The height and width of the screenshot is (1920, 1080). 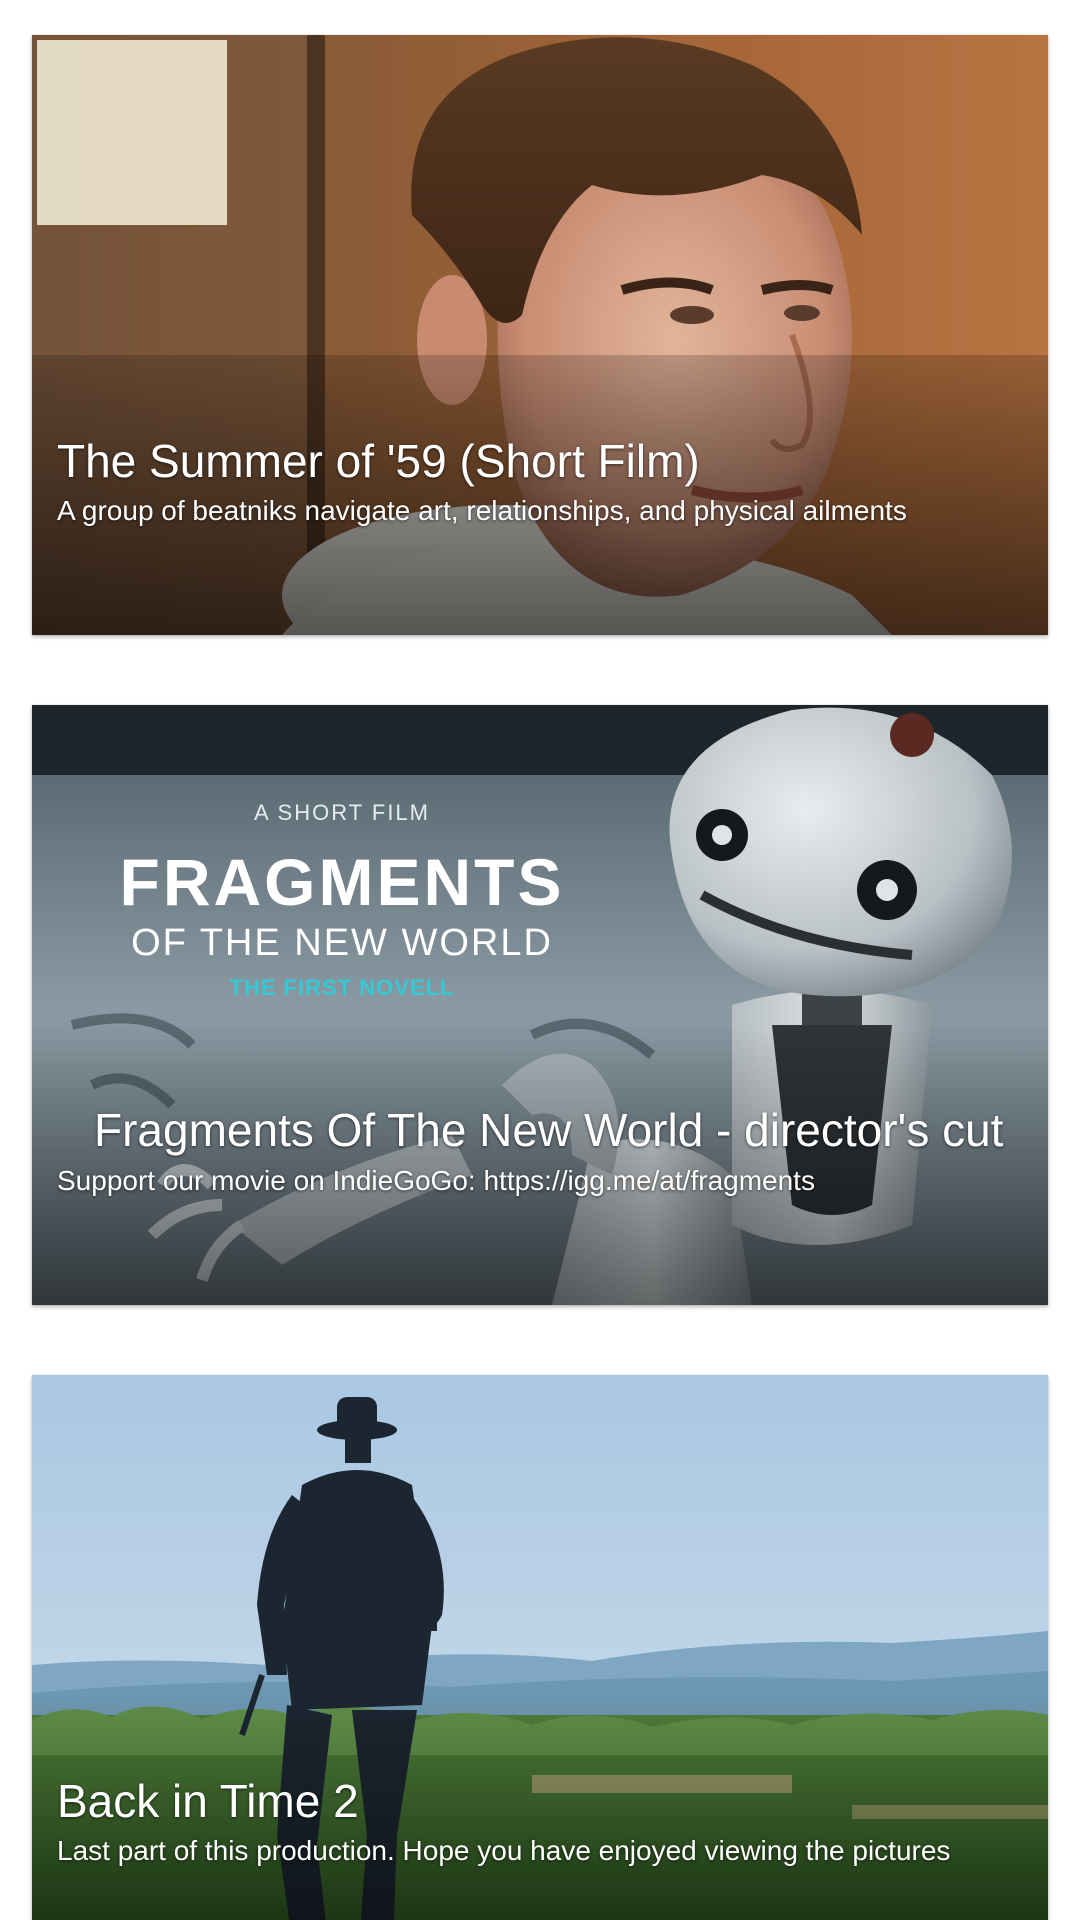 What do you see at coordinates (342, 943) in the screenshot?
I see `poster-title-line2: OF THE NEW WORLD` at bounding box center [342, 943].